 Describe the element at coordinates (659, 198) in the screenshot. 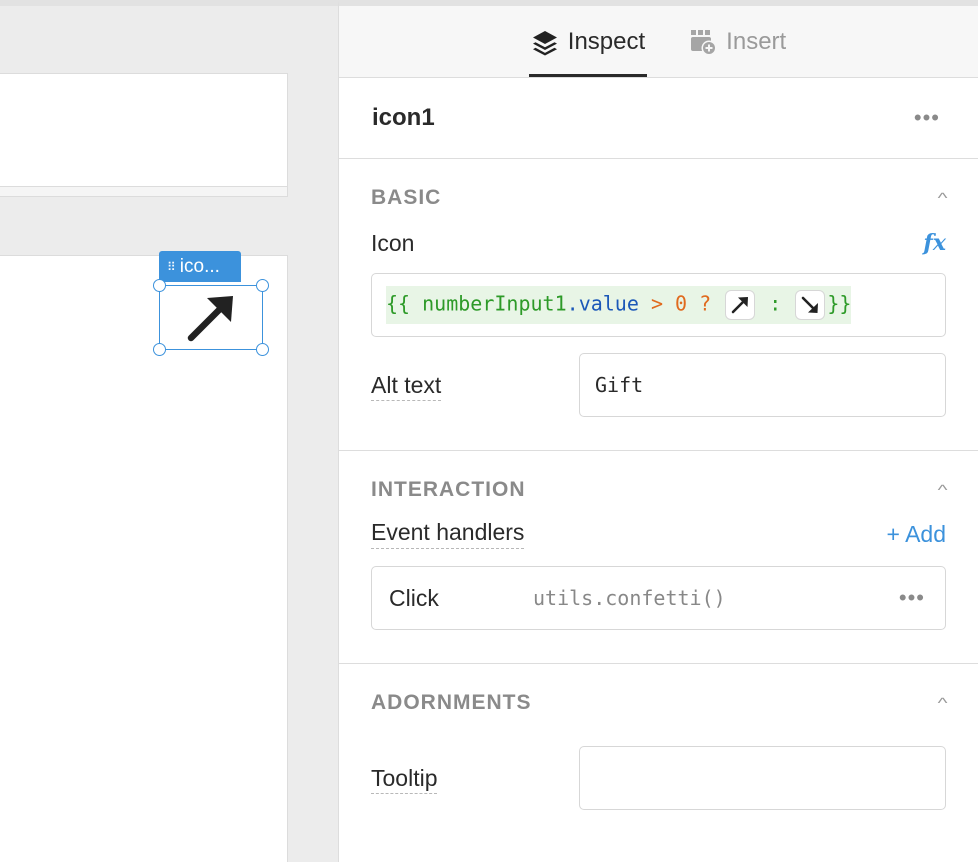

I see `section-basic-header: BASIC ^` at that location.